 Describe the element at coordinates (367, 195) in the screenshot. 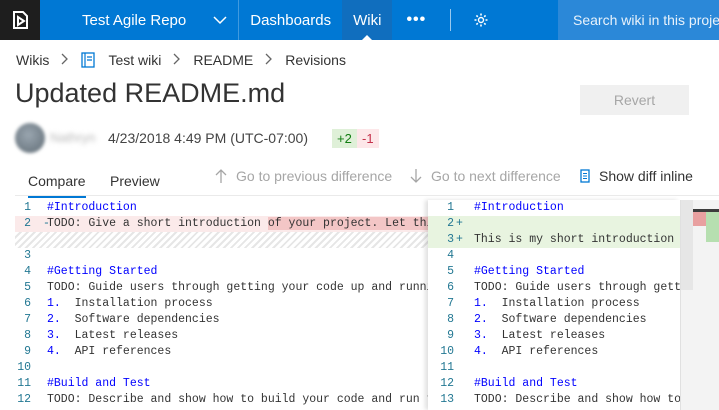

I see `toolbar-divider` at that location.